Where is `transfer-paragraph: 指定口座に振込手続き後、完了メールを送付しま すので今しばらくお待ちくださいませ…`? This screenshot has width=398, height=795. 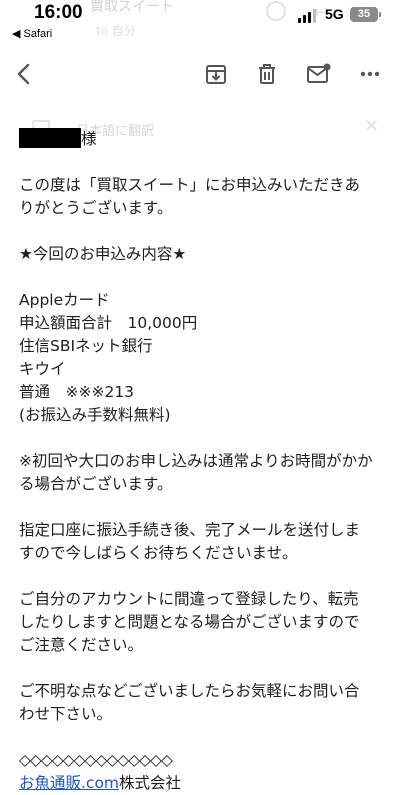
transfer-paragraph: 指定口座に振込手続き後、完了メールを送付しま すので今しばらくお待ちくださいませ… is located at coordinates (201, 542).